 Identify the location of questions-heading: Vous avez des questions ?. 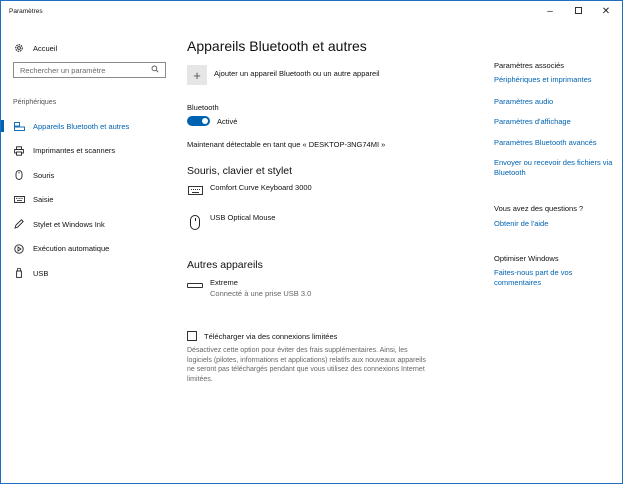
(539, 208).